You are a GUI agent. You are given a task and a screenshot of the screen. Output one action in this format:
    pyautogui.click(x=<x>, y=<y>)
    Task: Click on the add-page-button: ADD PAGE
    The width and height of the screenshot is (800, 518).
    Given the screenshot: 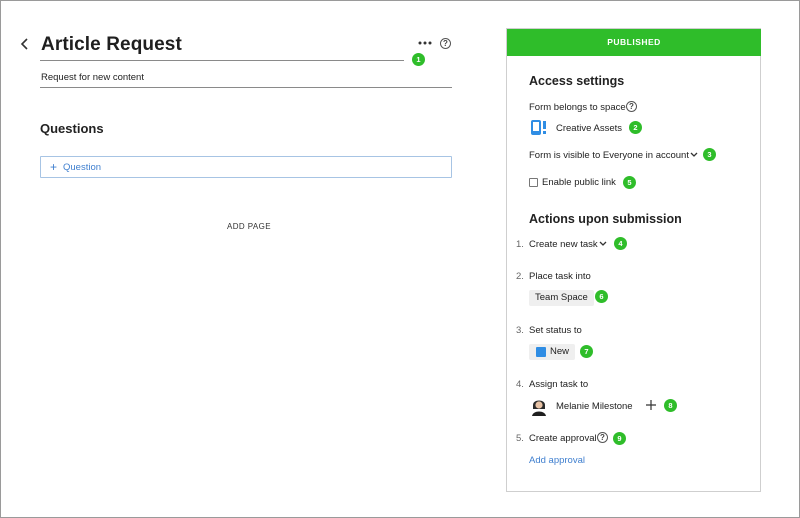 What is the action you would take?
    pyautogui.click(x=249, y=226)
    